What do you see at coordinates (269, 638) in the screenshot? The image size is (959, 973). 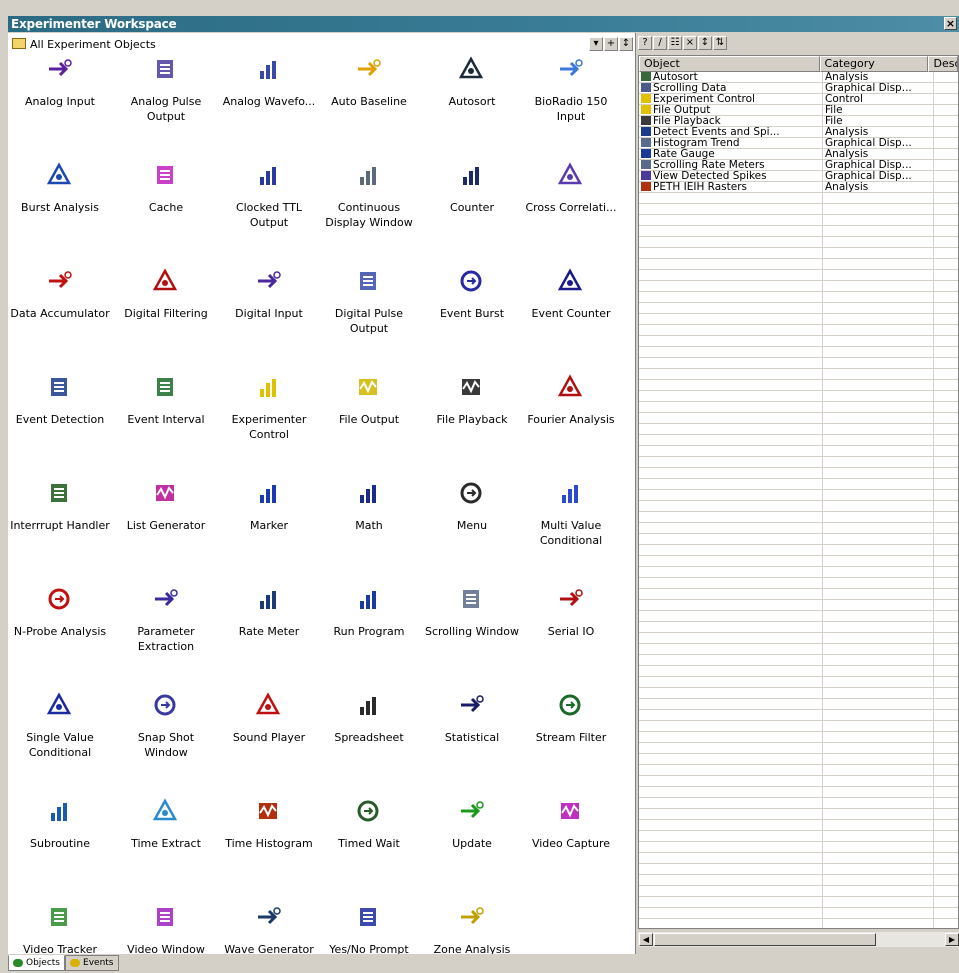 I see `object-tile: Rate Meter` at bounding box center [269, 638].